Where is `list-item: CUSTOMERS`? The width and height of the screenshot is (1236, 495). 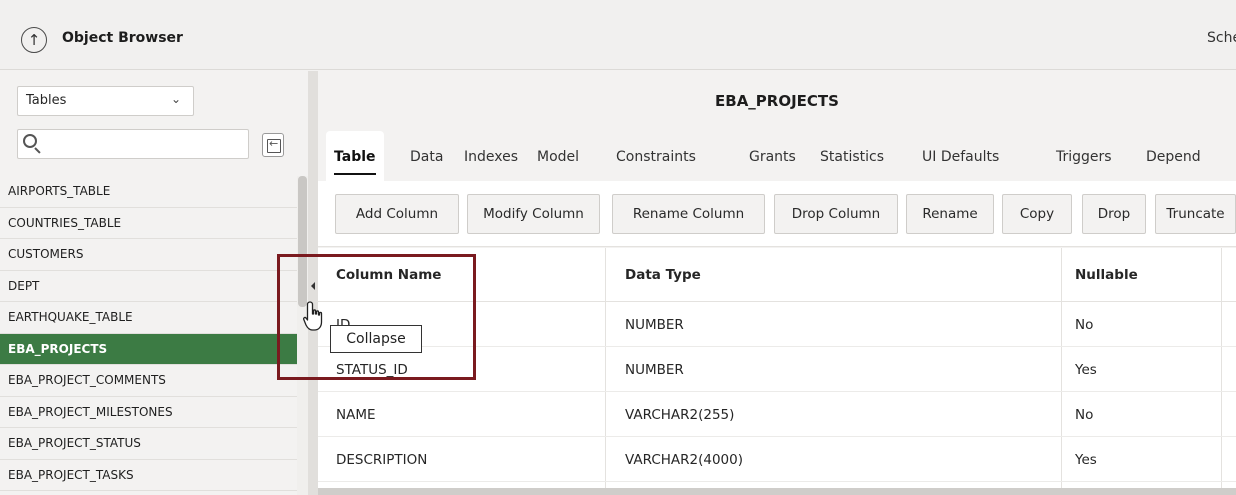
list-item: CUSTOMERS is located at coordinates (148, 255).